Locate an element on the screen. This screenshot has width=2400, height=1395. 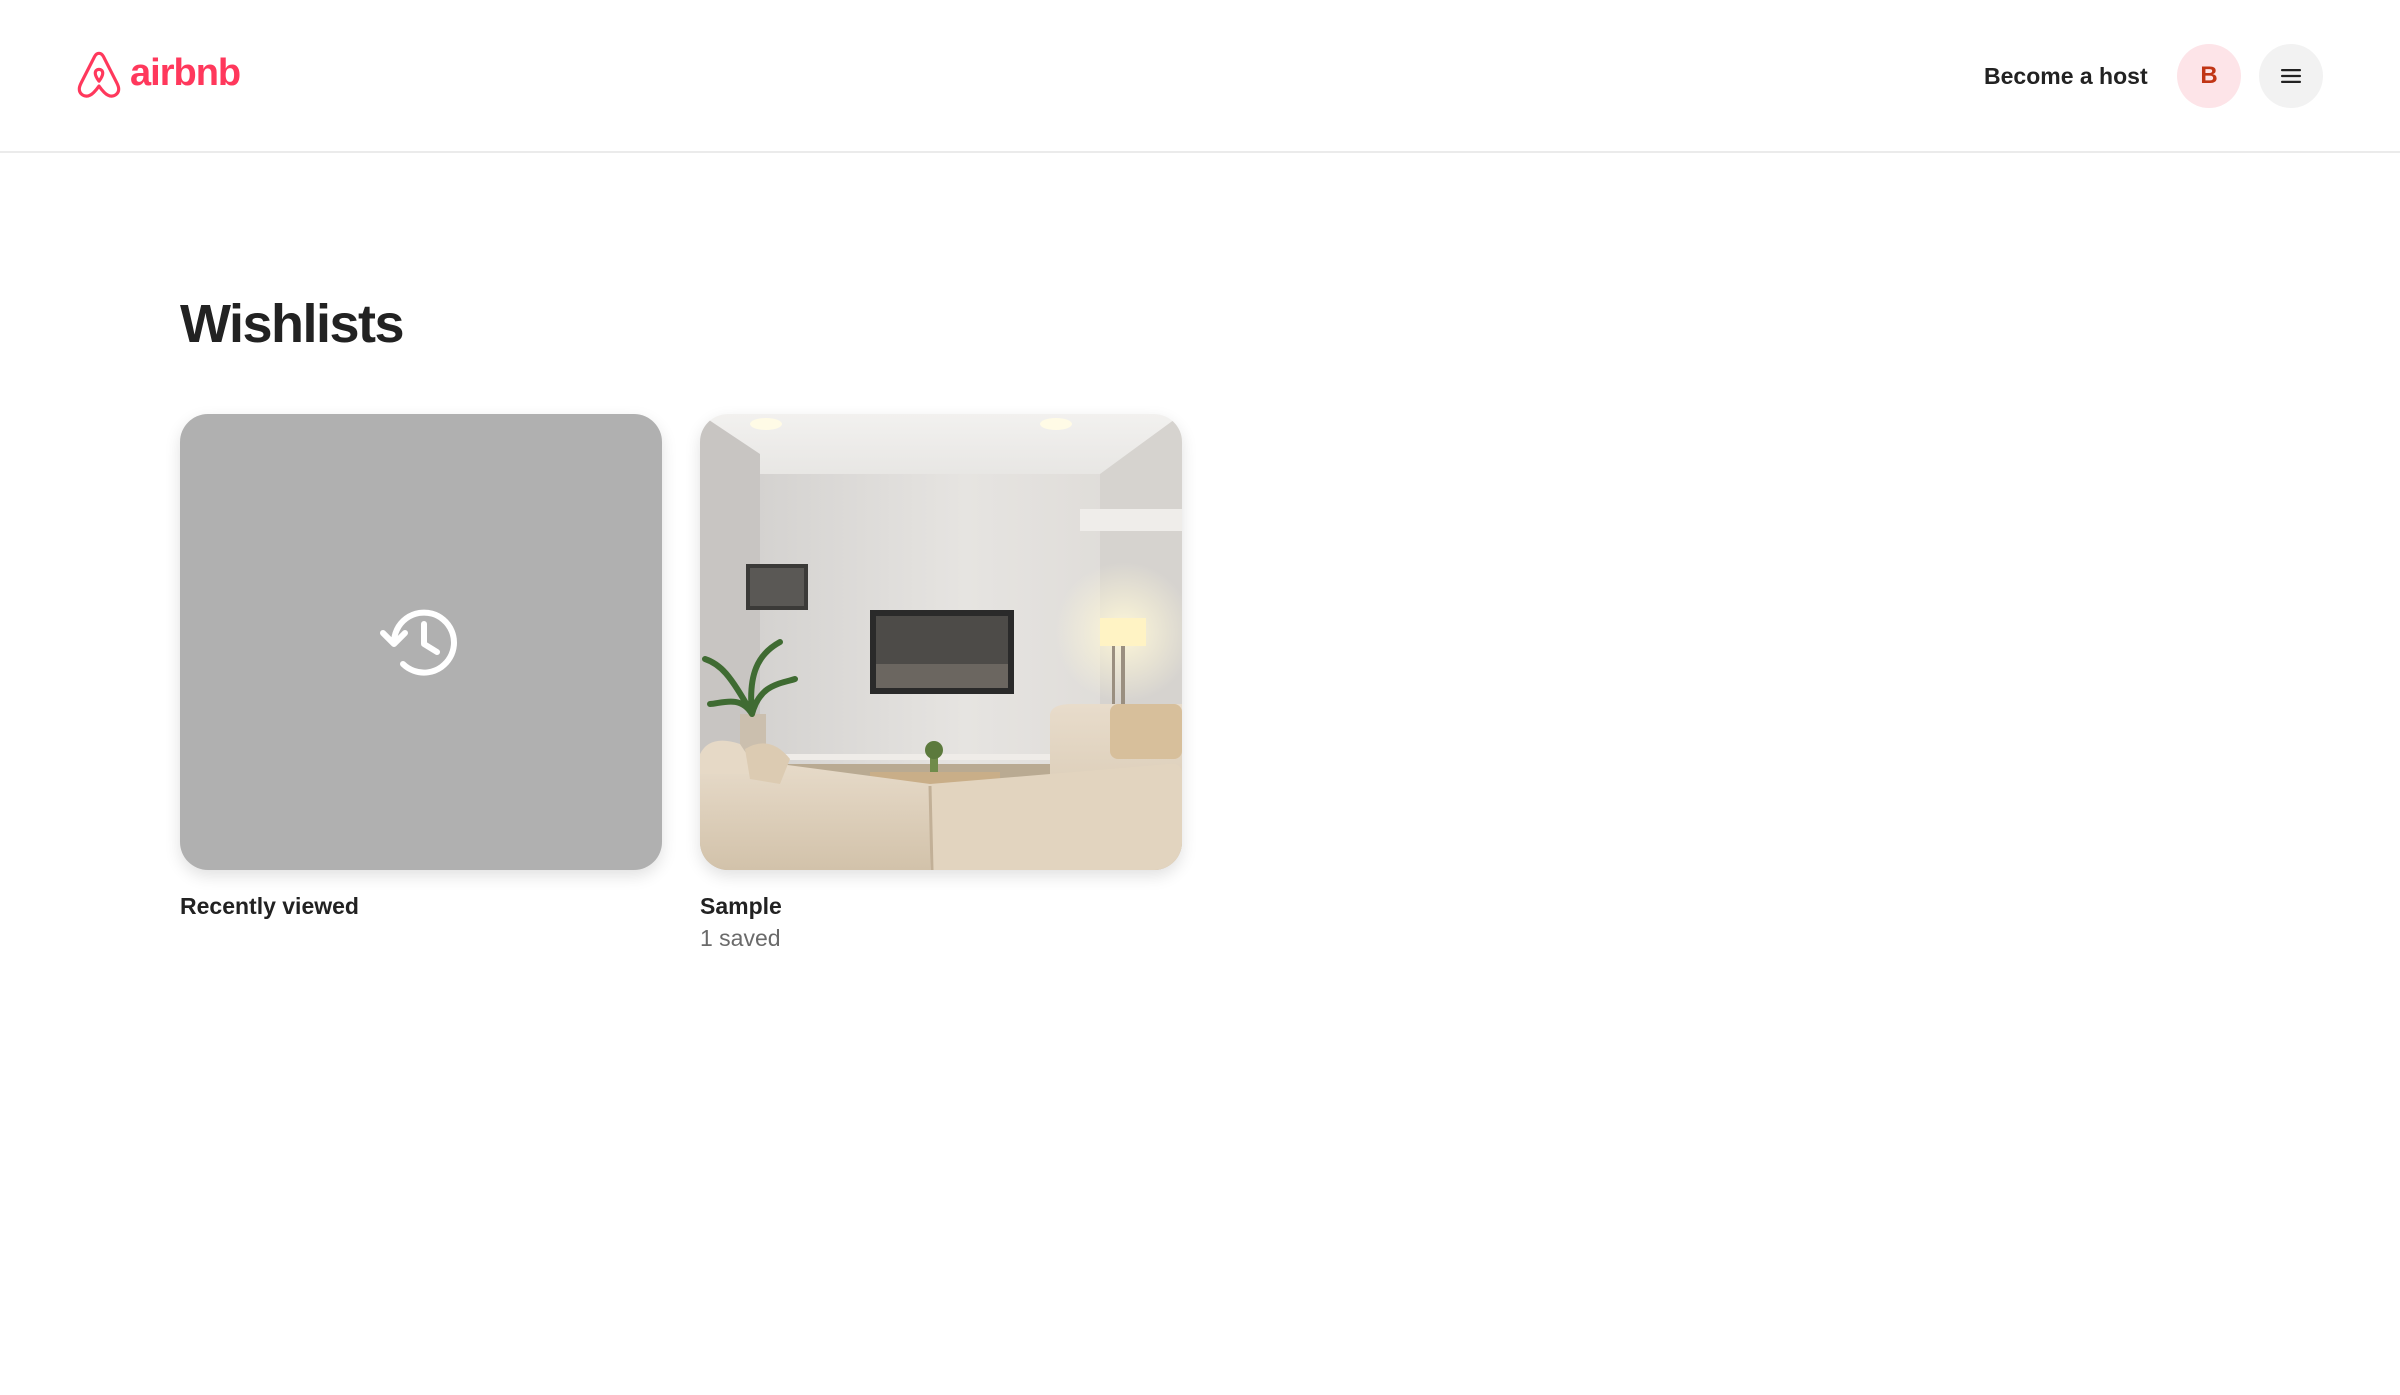
hamburger-menu-icon is located at coordinates (2291, 76).